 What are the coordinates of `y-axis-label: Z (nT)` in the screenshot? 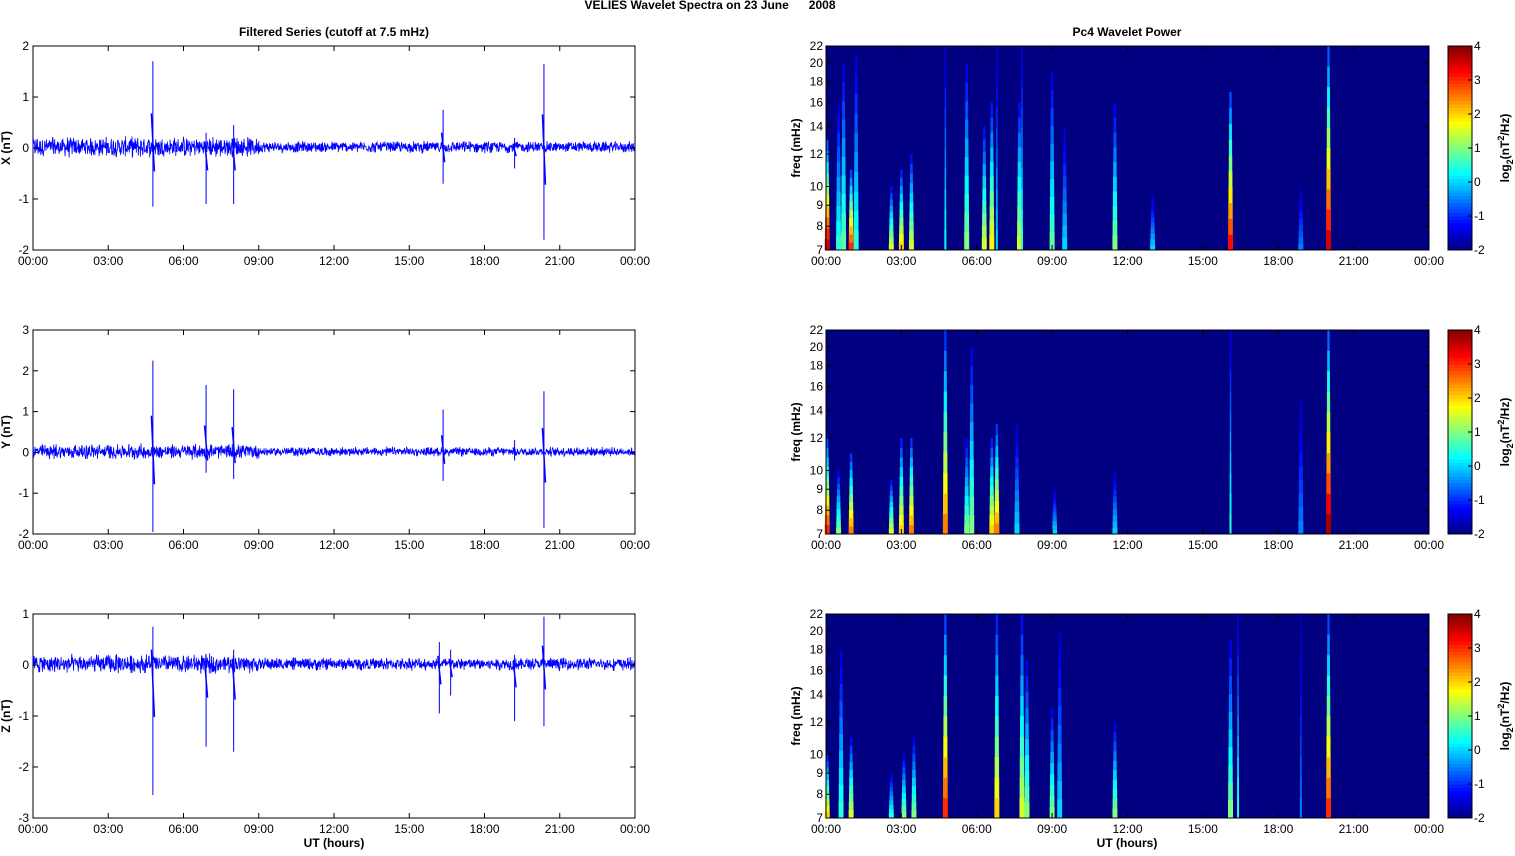 It's located at (6, 715).